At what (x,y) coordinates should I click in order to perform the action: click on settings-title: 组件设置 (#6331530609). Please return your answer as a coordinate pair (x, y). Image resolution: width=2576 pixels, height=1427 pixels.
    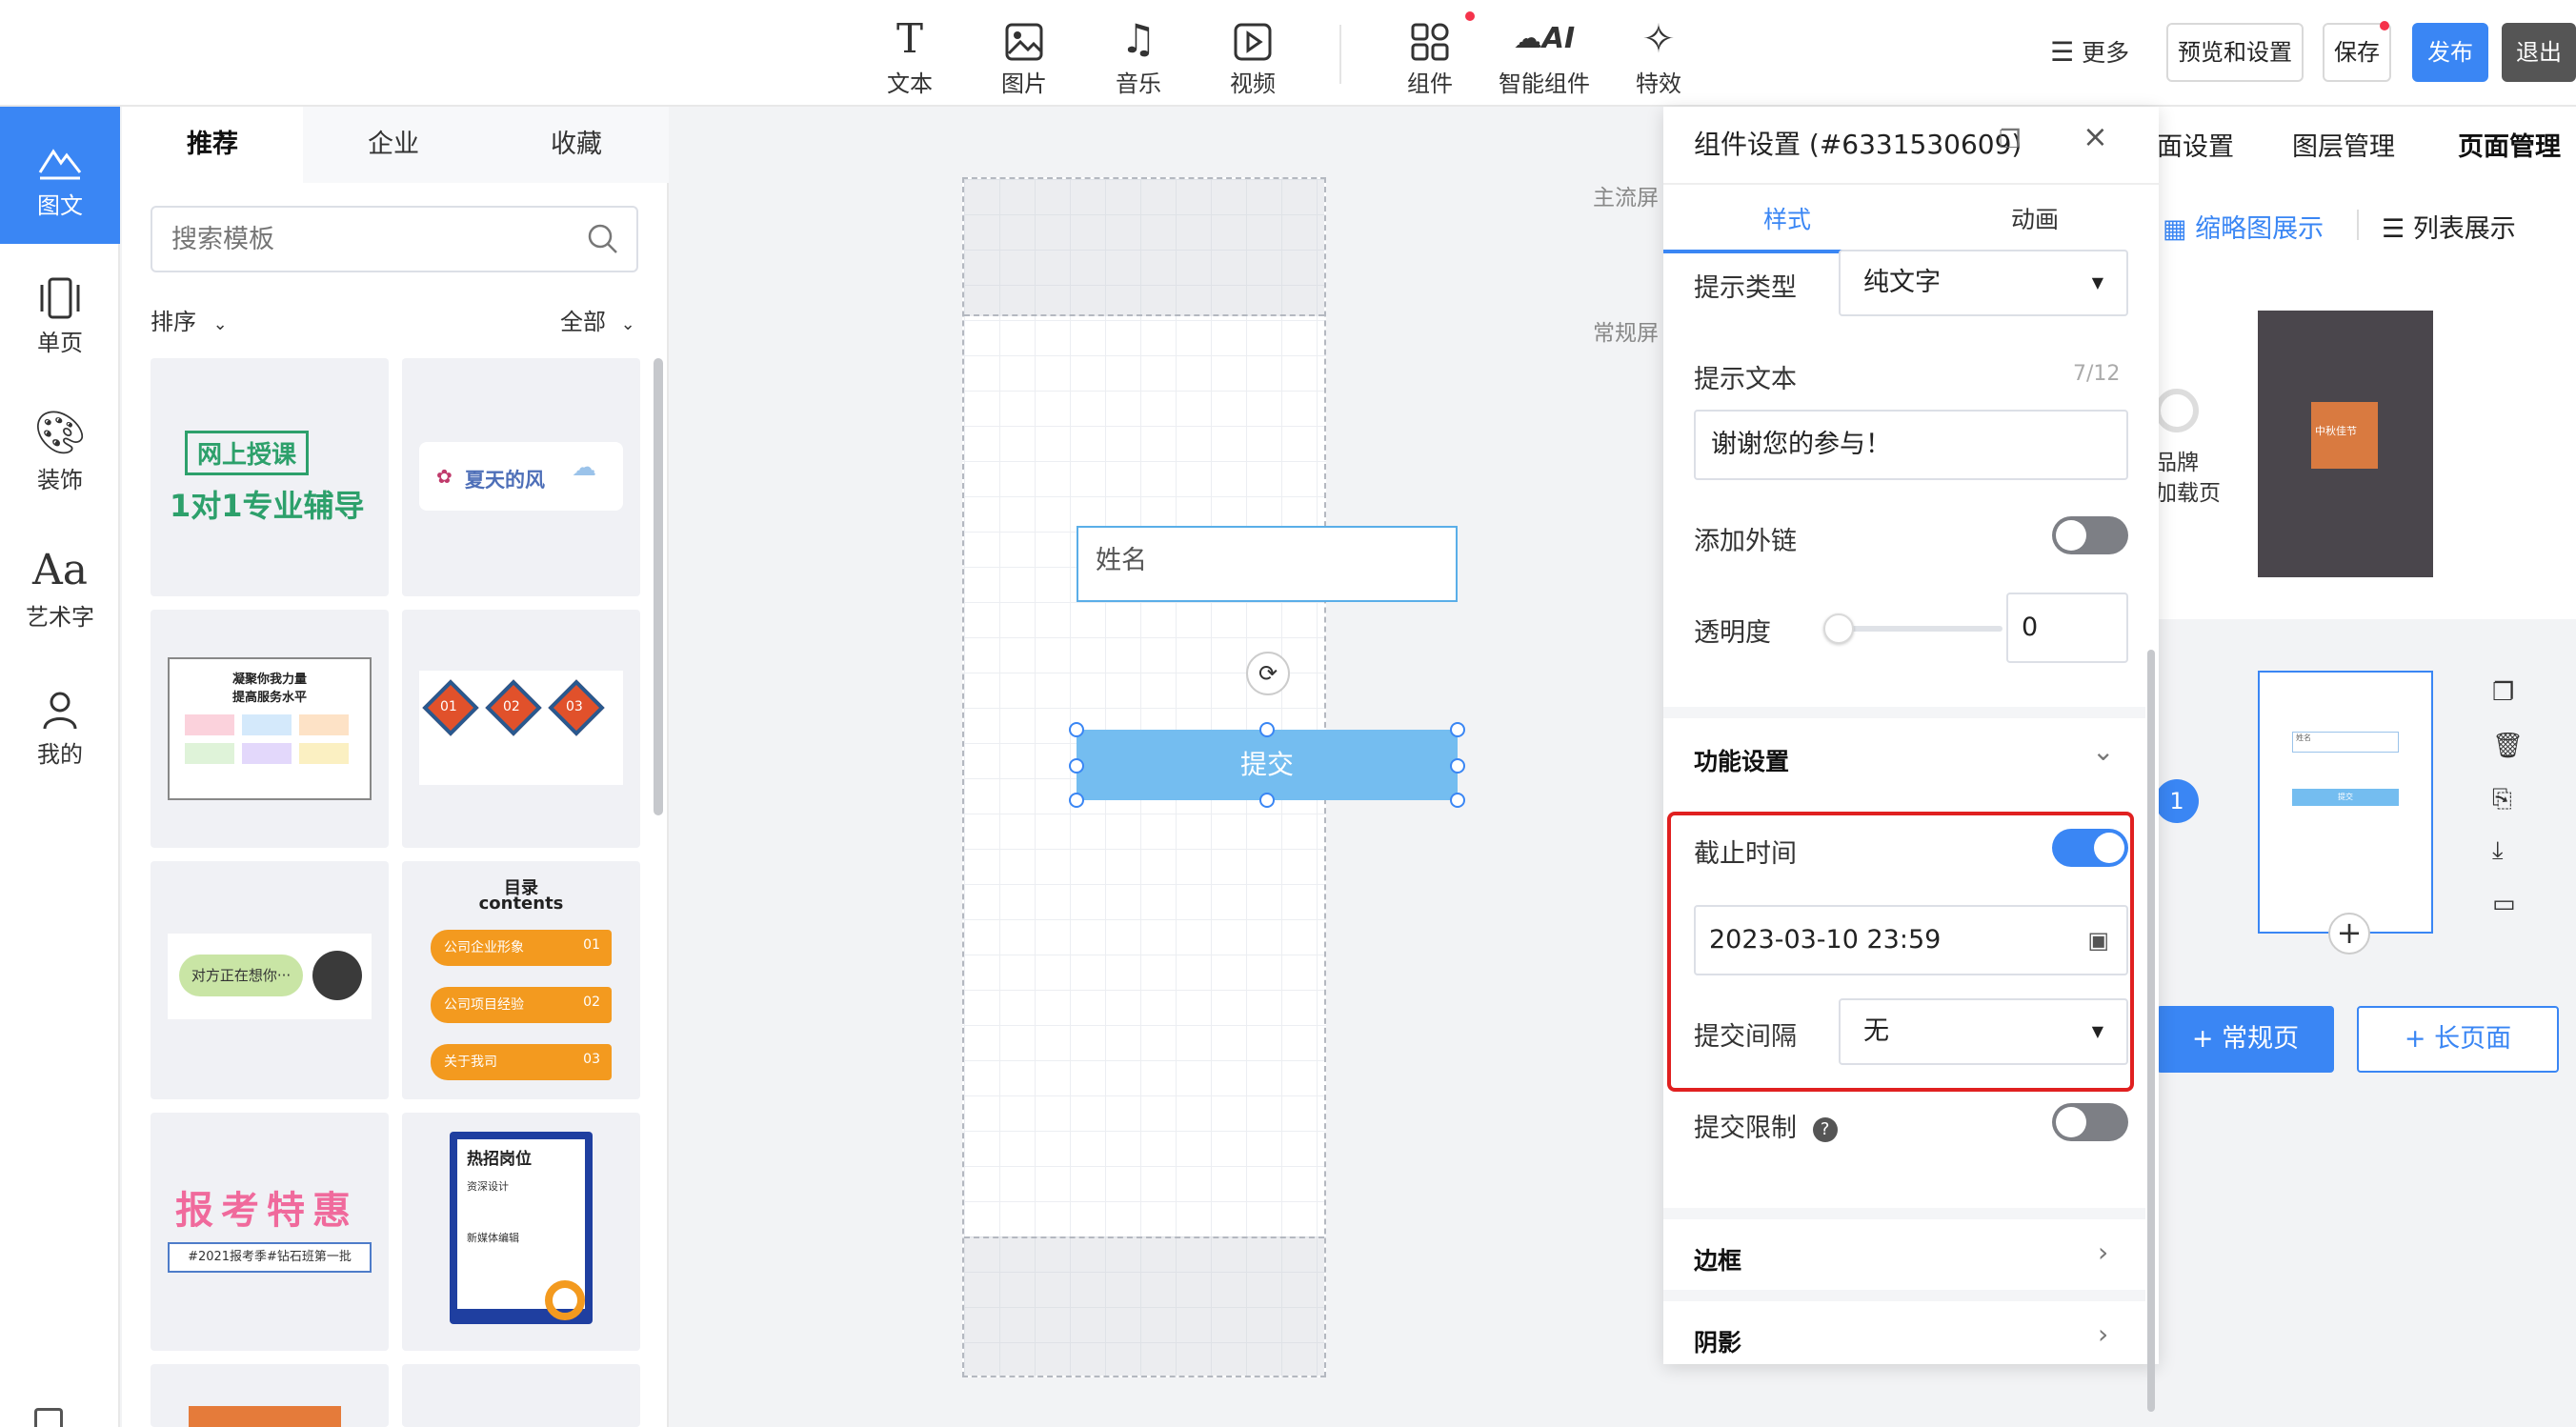
    Looking at the image, I should click on (1859, 144).